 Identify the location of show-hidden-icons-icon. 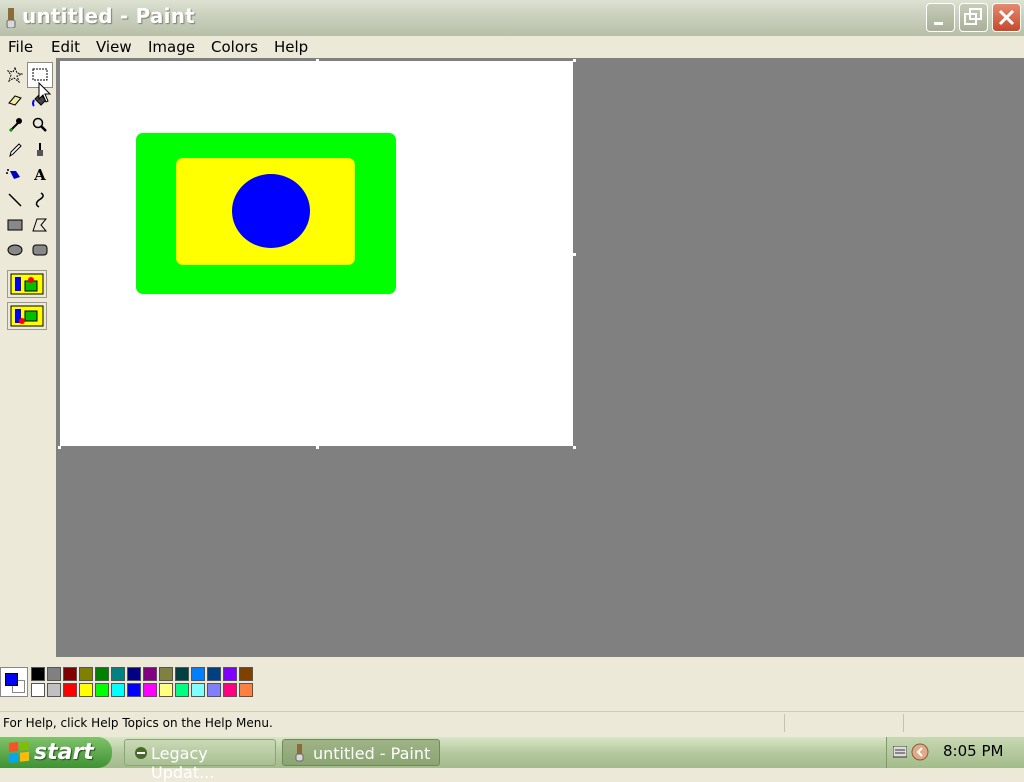
(920, 752).